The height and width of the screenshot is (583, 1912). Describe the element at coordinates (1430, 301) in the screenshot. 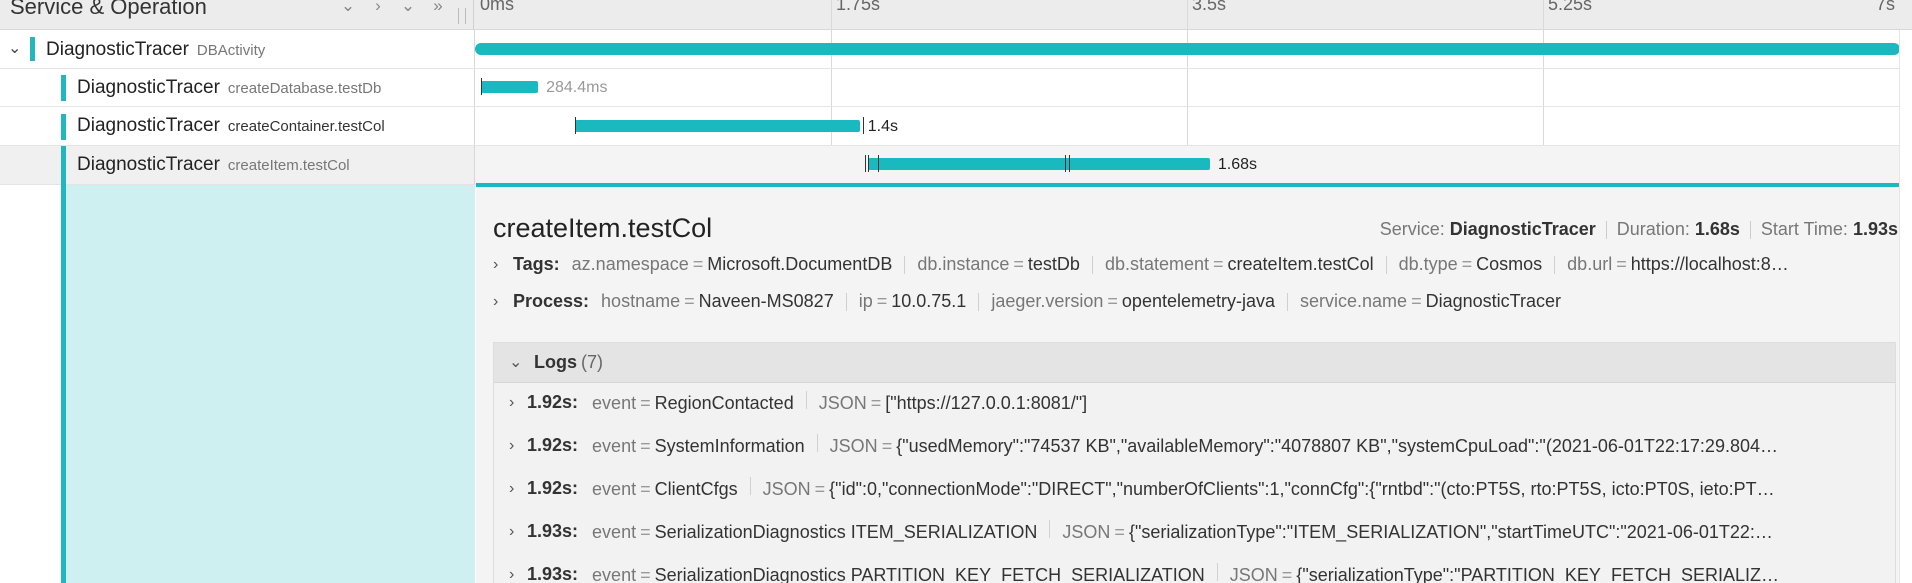

I see `process-item: service.name = DiagnosticTracer` at that location.